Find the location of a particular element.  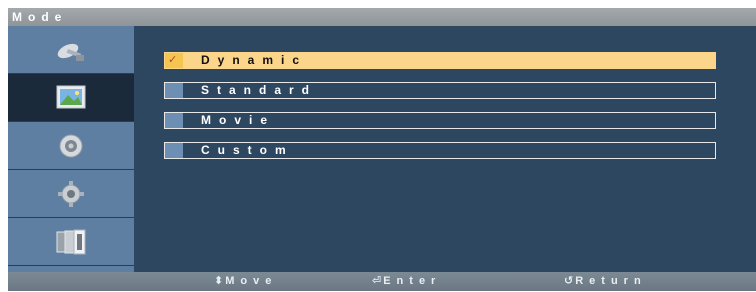

key-hint-bar: ⬍ Move ⏎ Enter ↺ Return is located at coordinates (382, 281).